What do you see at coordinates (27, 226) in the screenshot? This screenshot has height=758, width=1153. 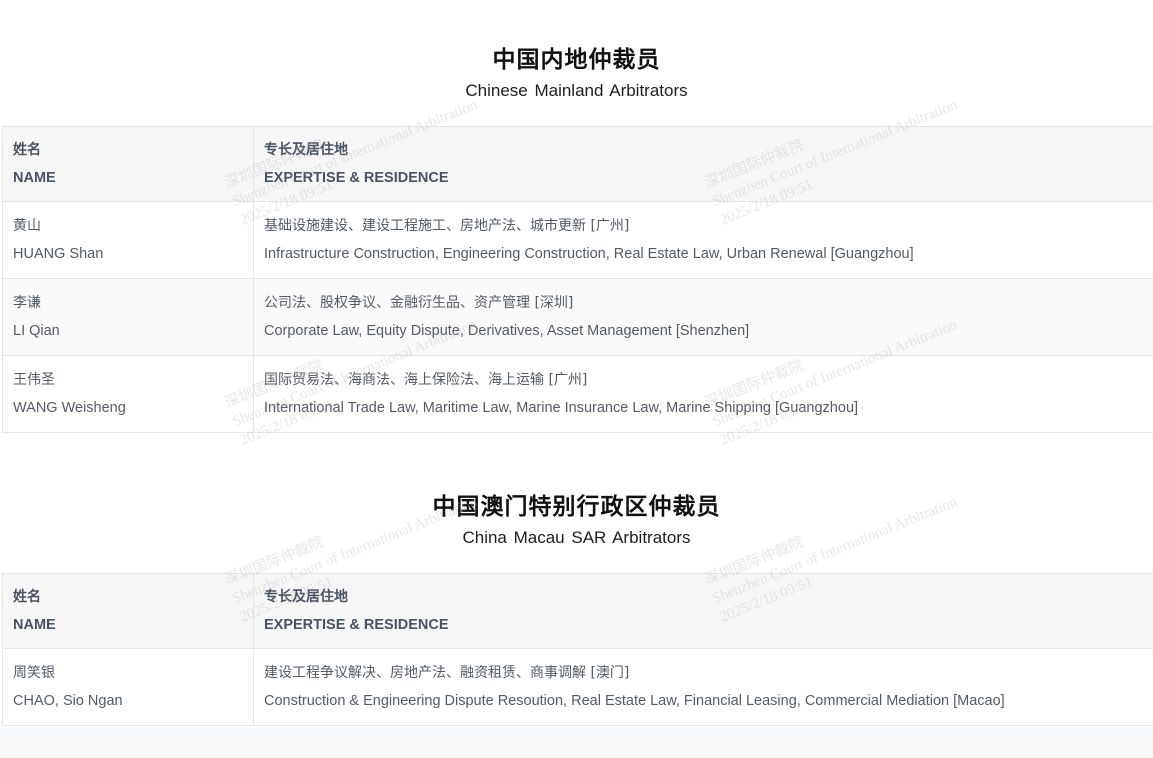 I see `arbitrator-name-cn: 黄山` at bounding box center [27, 226].